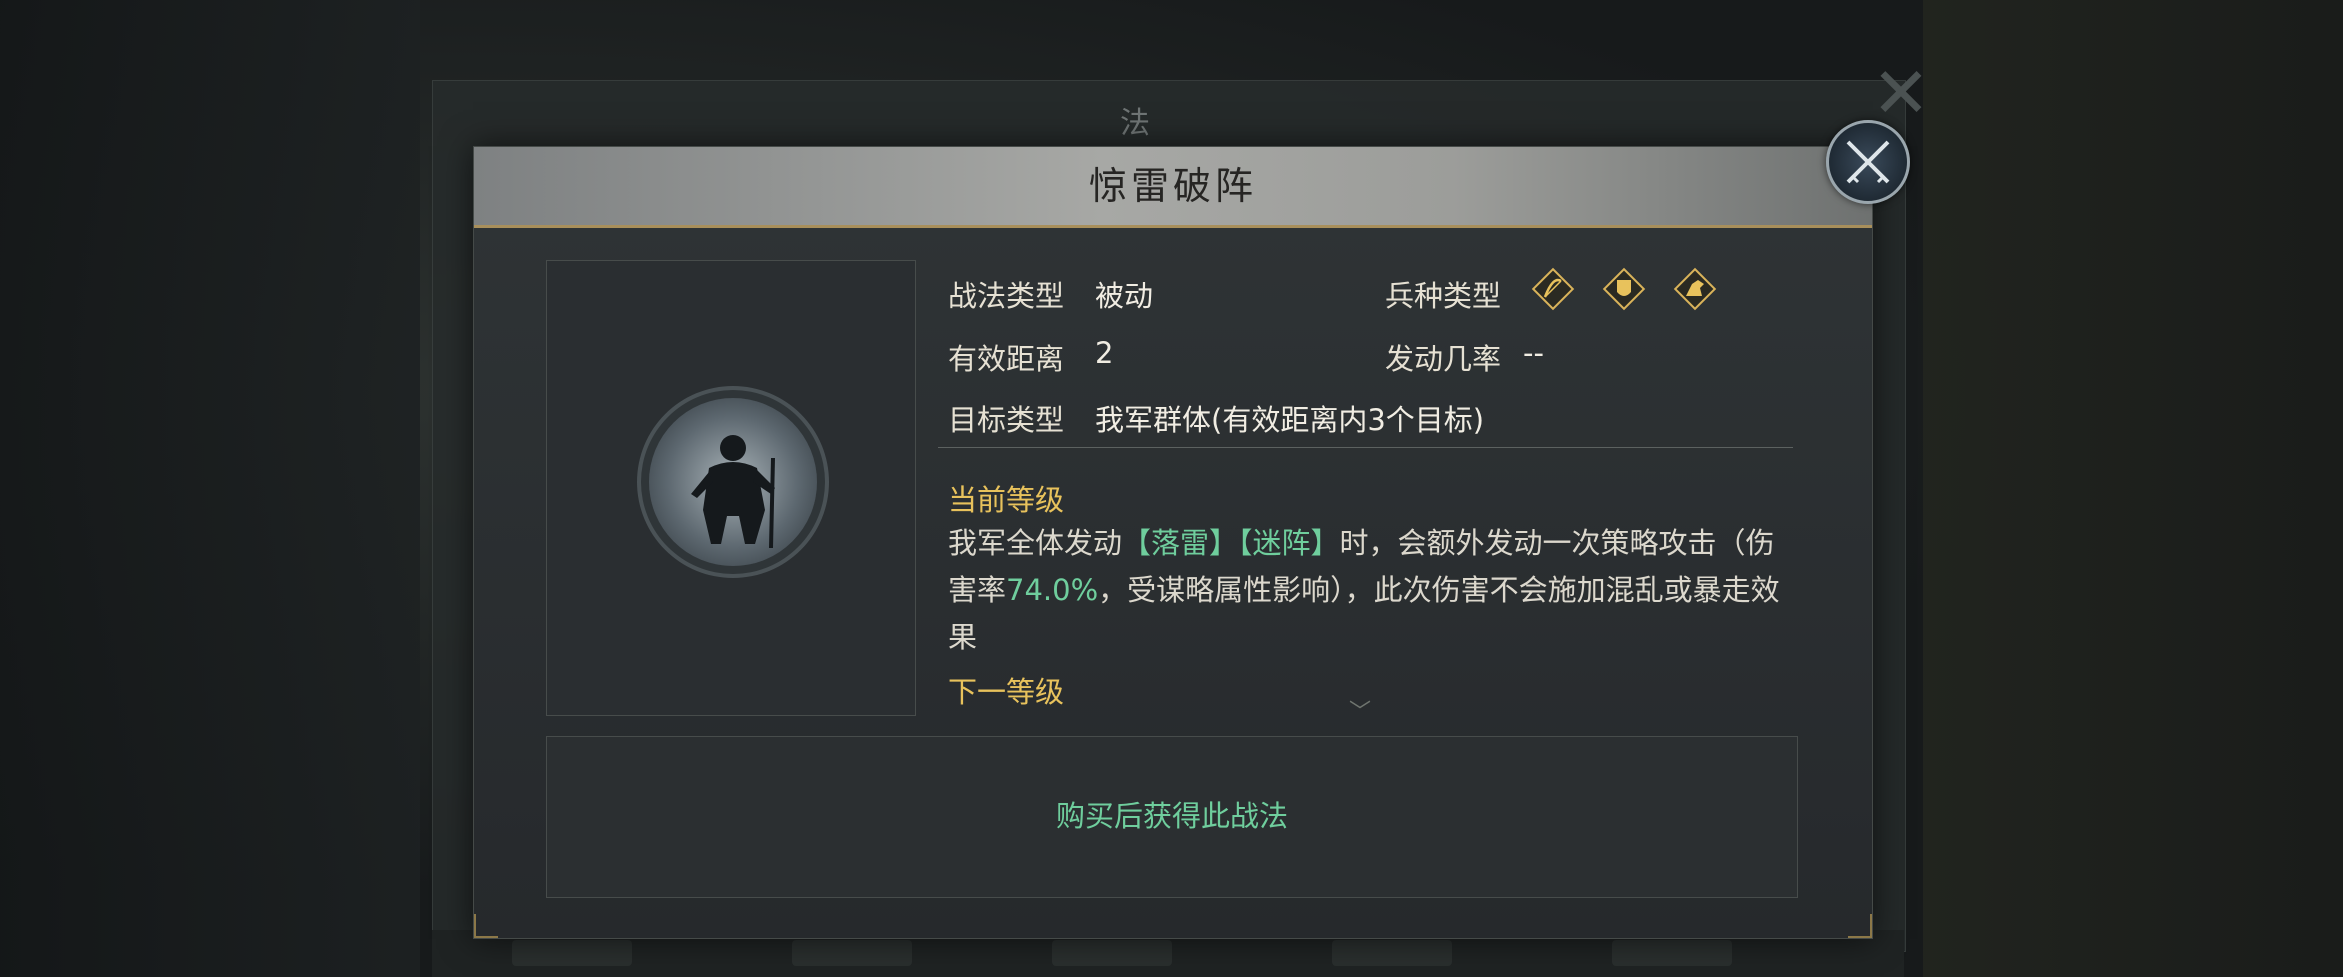 Image resolution: width=2343 pixels, height=977 pixels. What do you see at coordinates (1006, 296) in the screenshot?
I see `tactic-type-label: 战法类型` at bounding box center [1006, 296].